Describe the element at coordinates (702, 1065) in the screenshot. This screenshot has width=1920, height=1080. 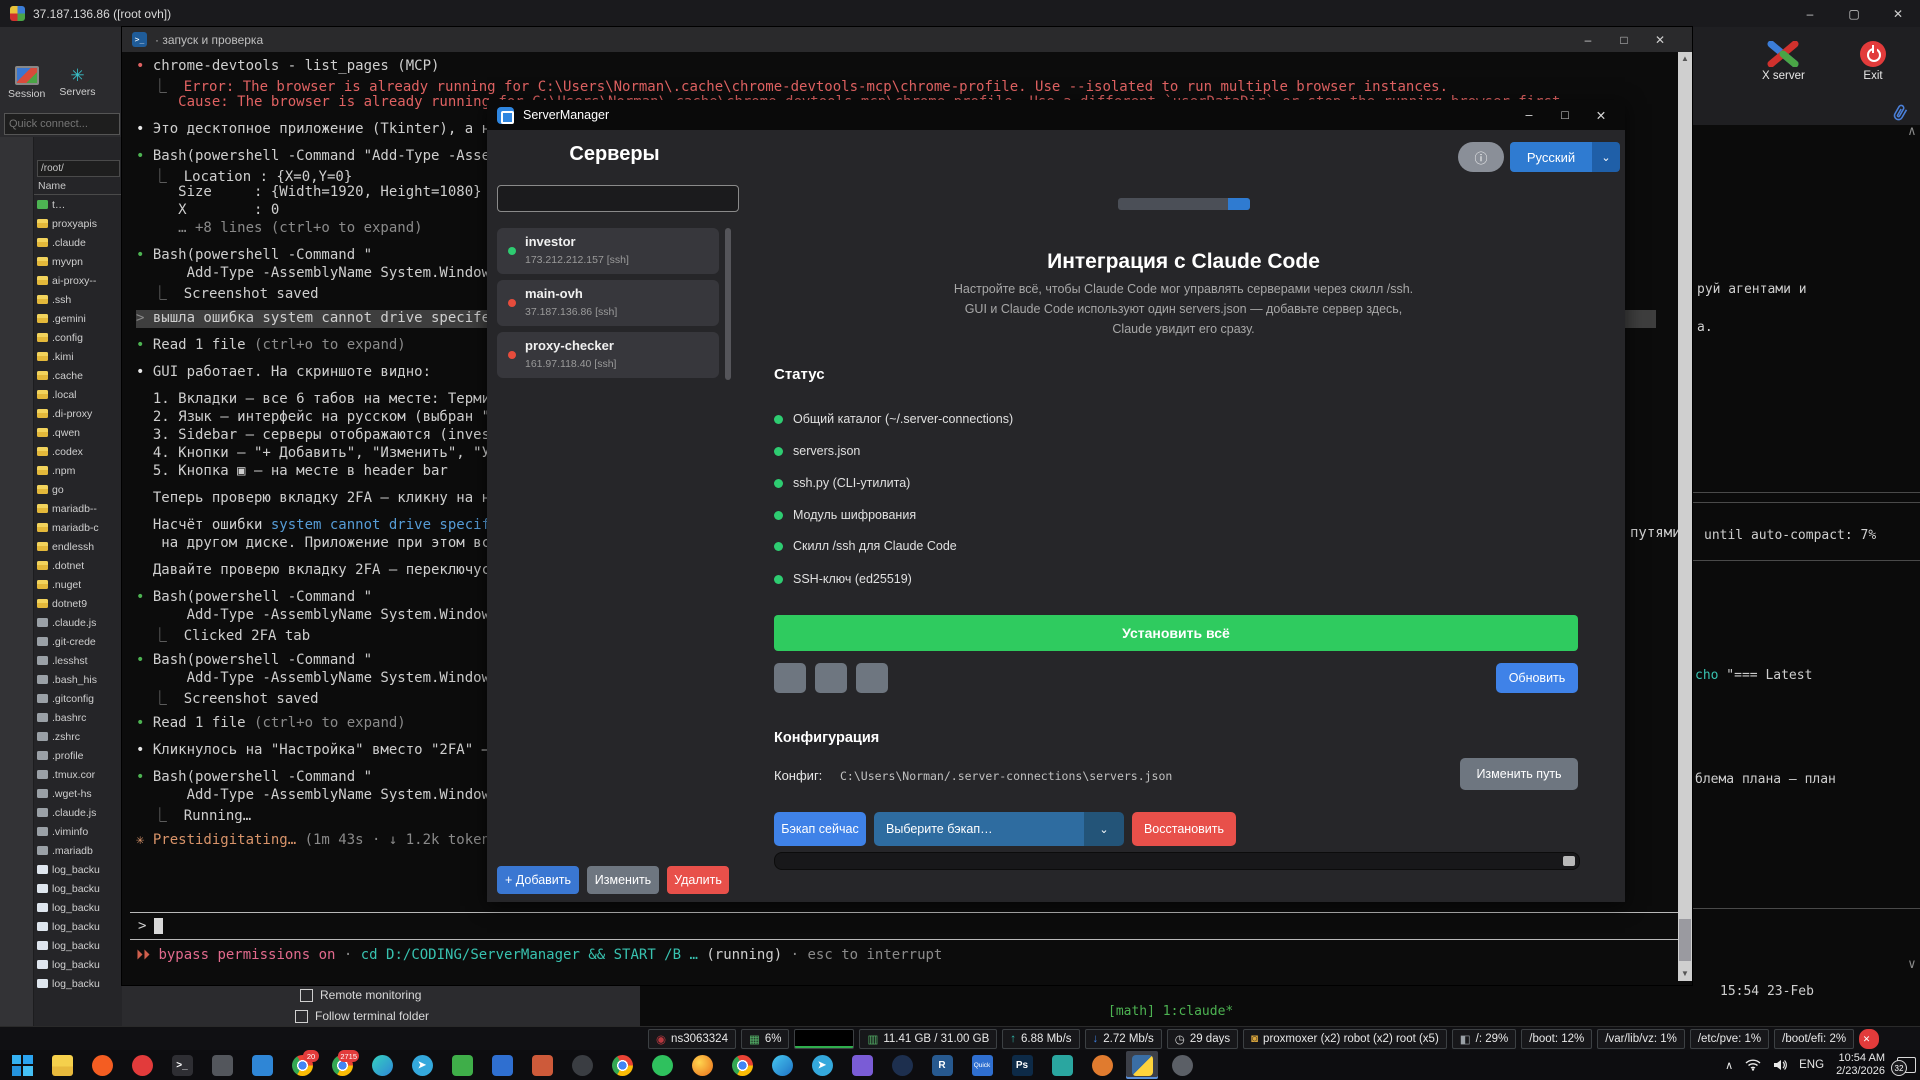
I see `firefox-icon` at that location.